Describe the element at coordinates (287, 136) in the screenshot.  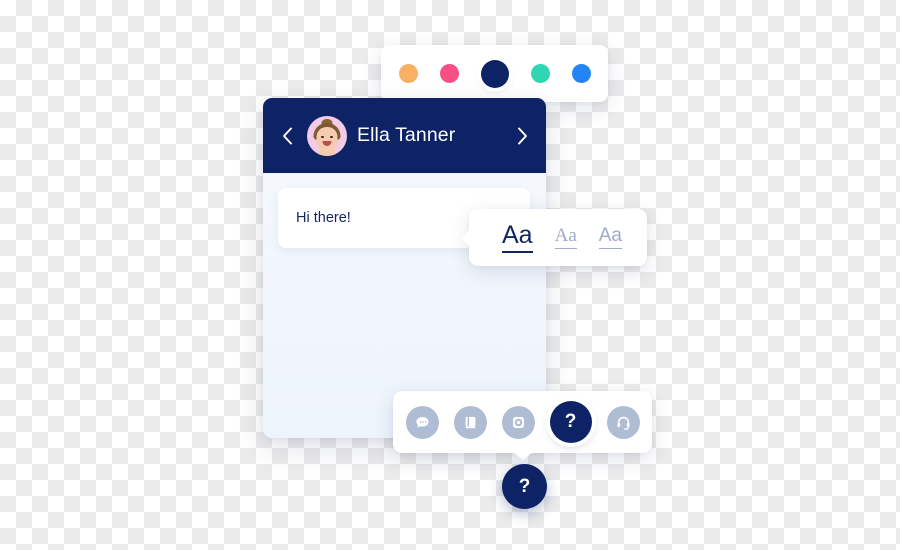
I see `previous-arrow-icon` at that location.